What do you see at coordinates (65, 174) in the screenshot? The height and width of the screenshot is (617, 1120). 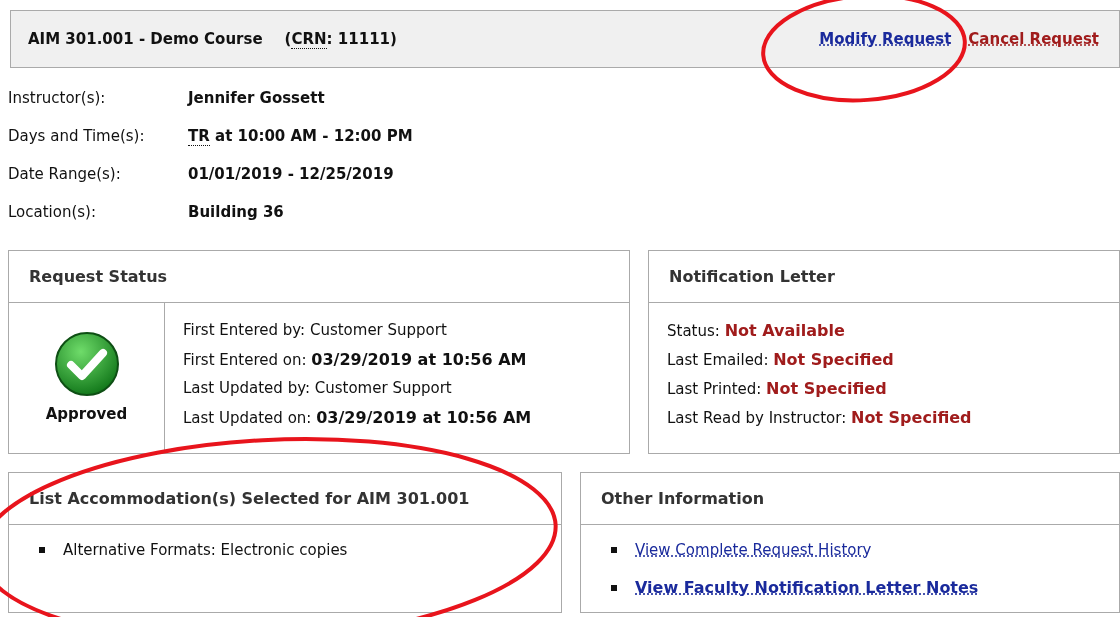 I see `field-label: Date Range(s):` at bounding box center [65, 174].